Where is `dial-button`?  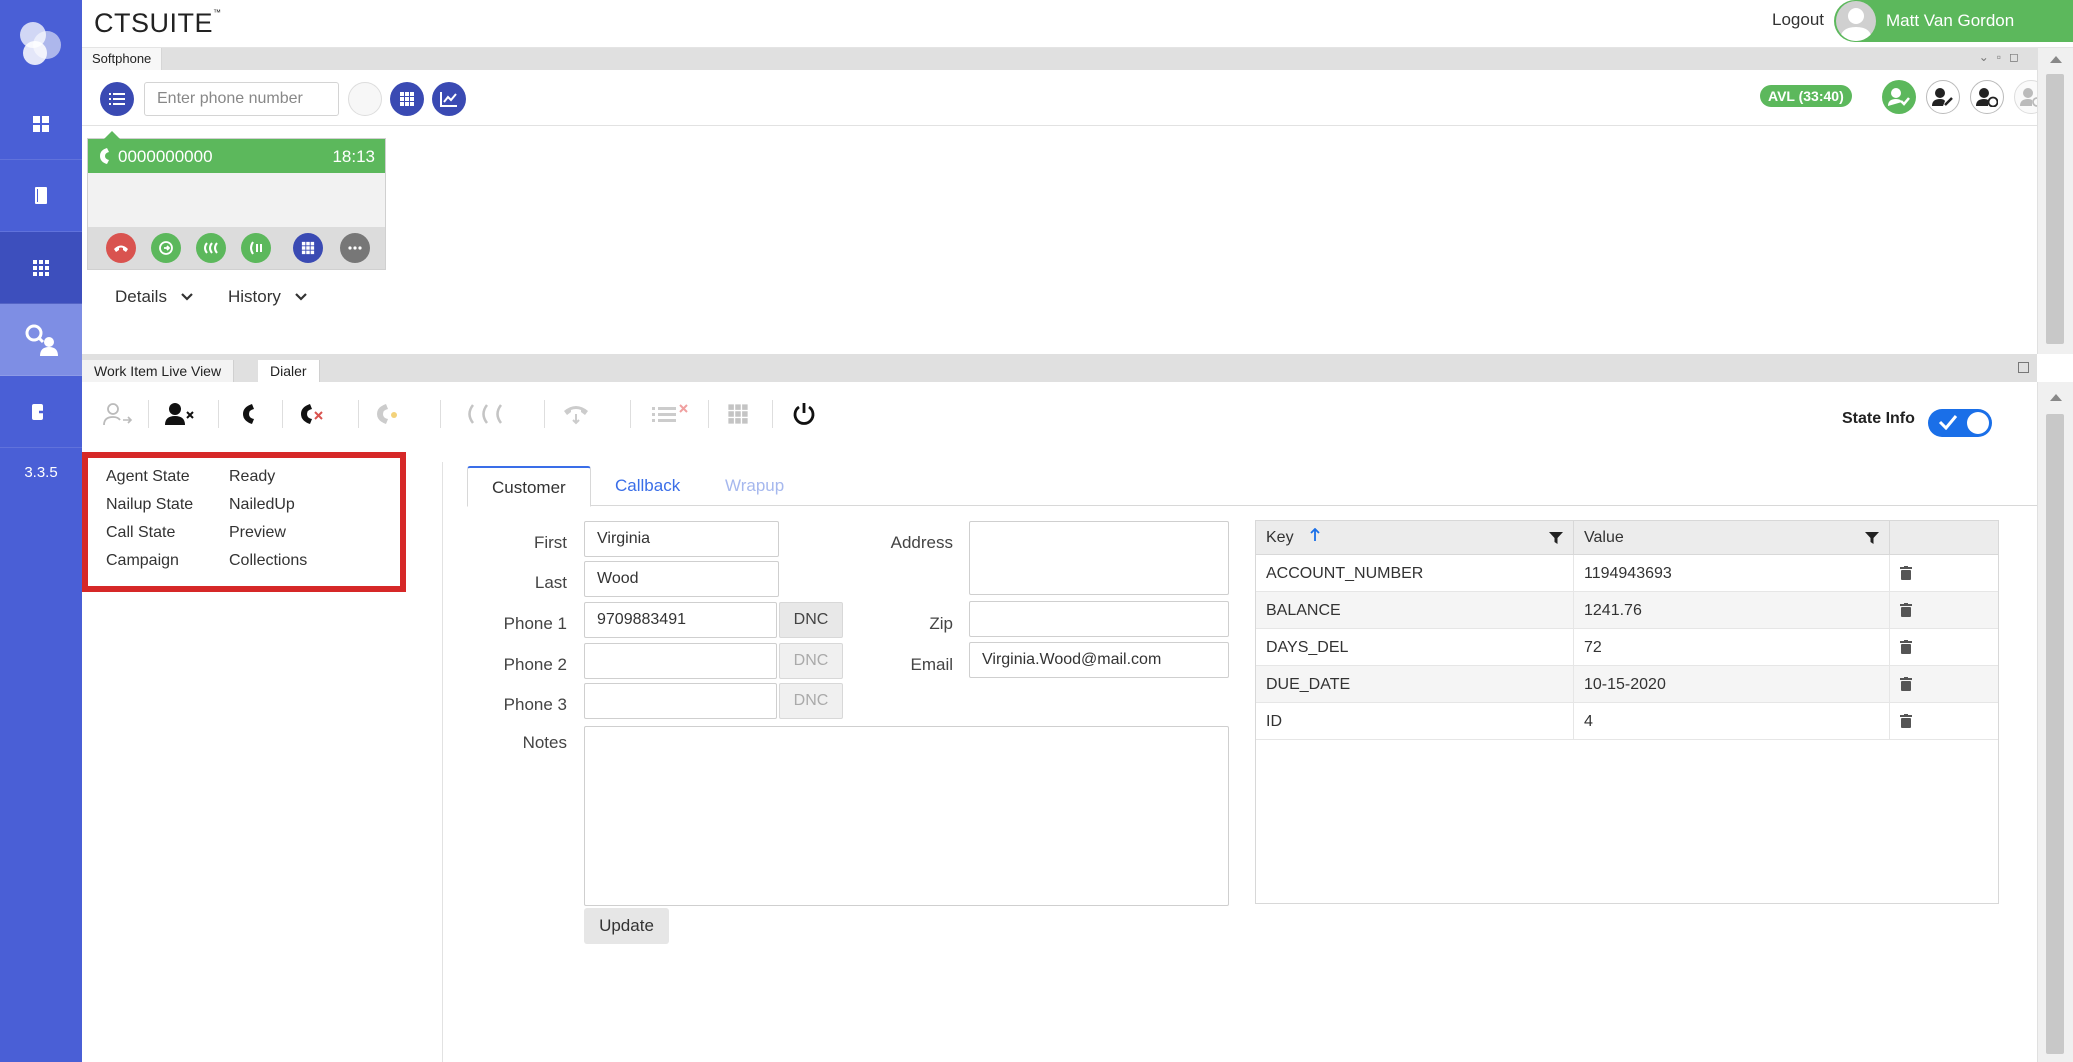
dial-button is located at coordinates (365, 99).